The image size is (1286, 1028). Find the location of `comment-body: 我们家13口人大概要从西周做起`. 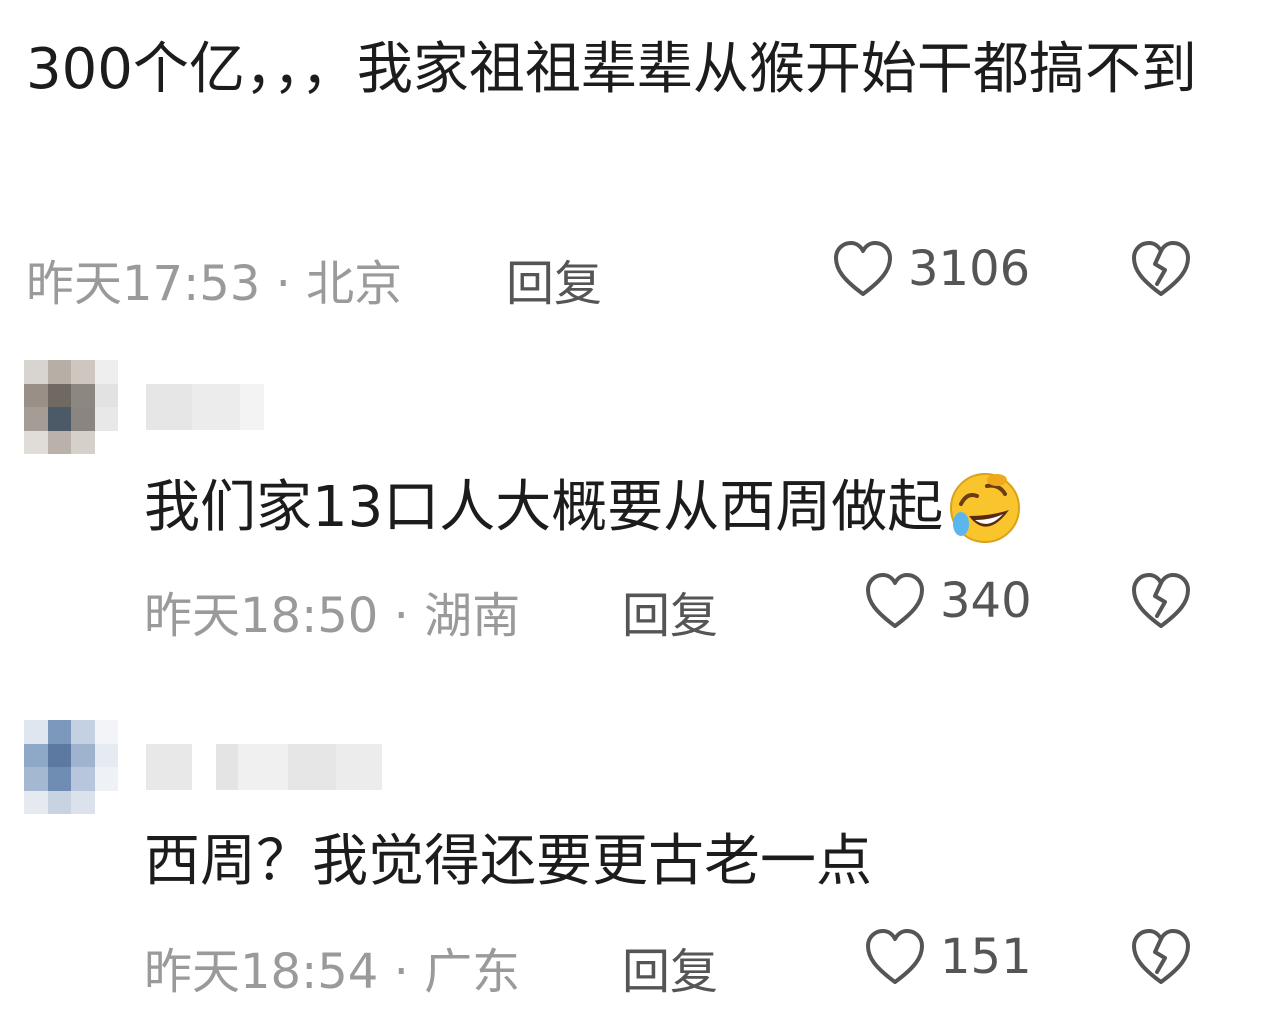

comment-body: 我们家13口人大概要从西周做起 is located at coordinates (644, 508).